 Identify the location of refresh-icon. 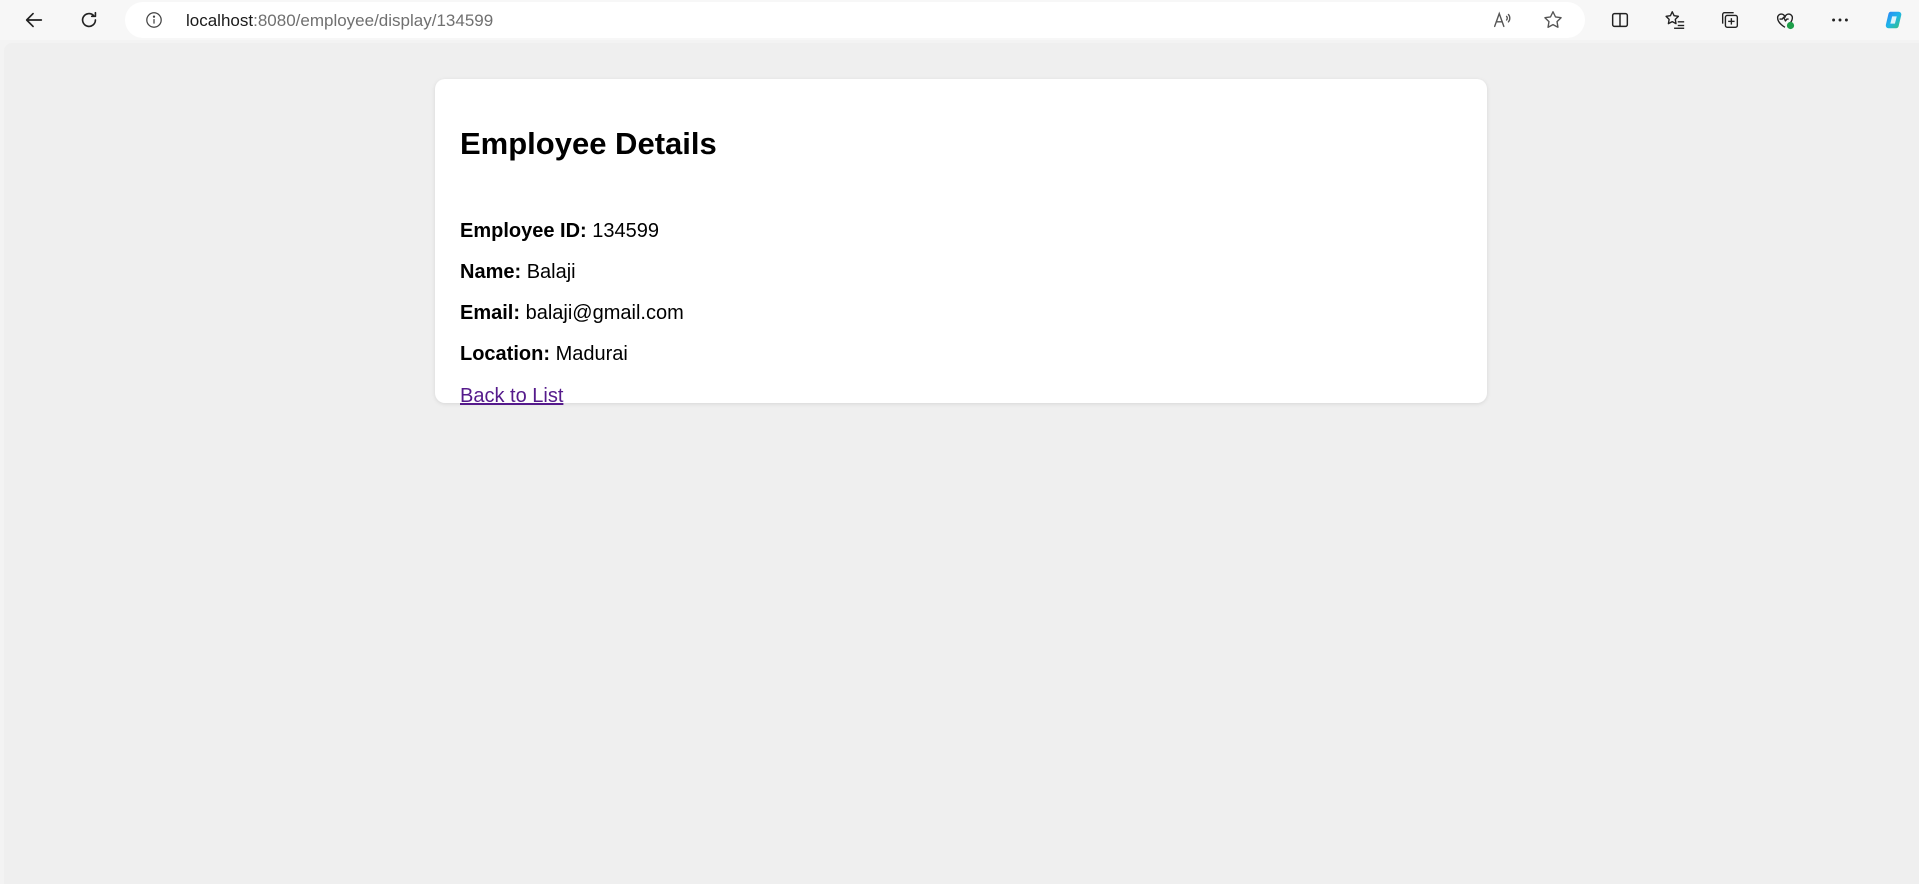
(89, 19).